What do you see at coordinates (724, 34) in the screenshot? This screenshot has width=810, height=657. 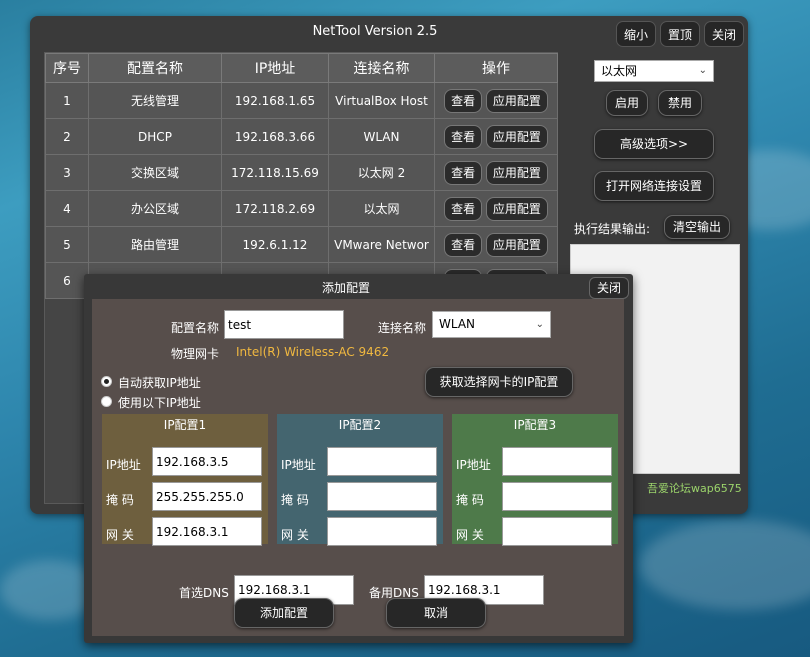 I see `close-button: 关闭` at bounding box center [724, 34].